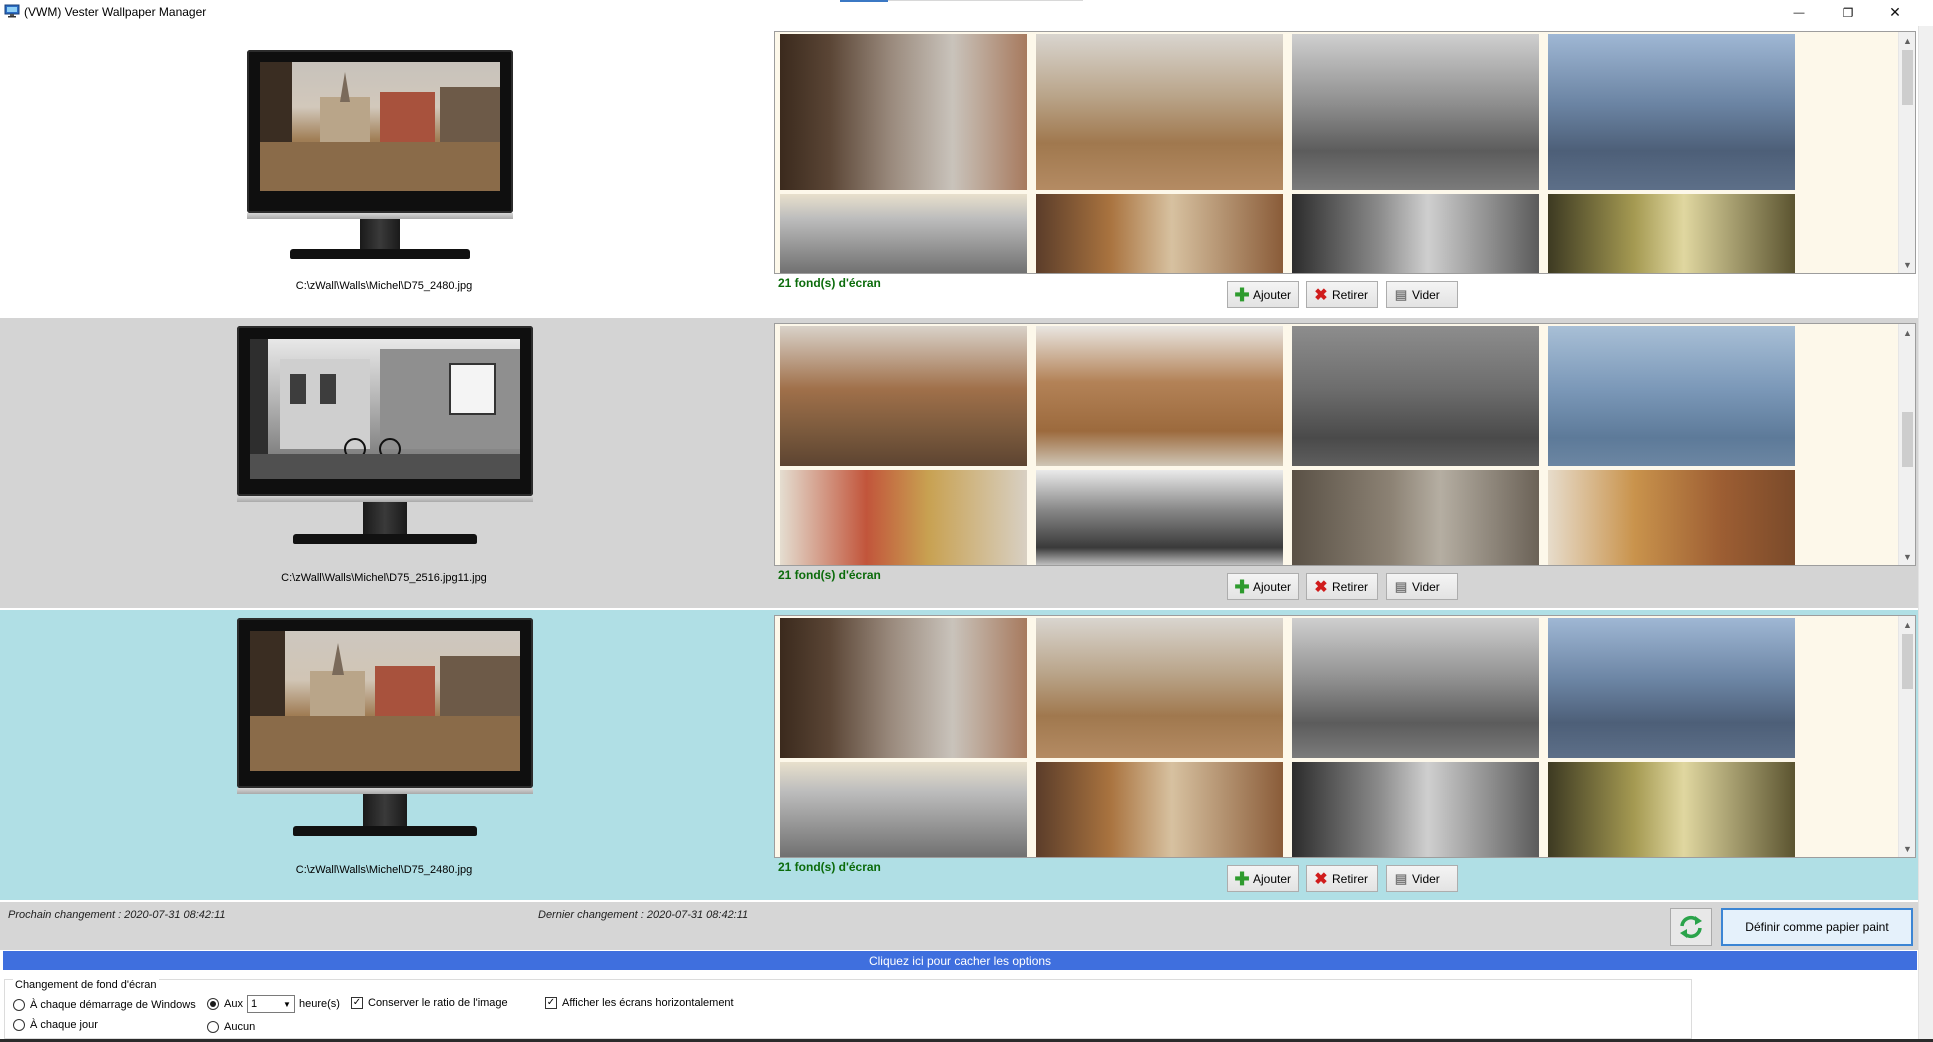  I want to click on clipboard-icon: ▤, so click(1401, 878).